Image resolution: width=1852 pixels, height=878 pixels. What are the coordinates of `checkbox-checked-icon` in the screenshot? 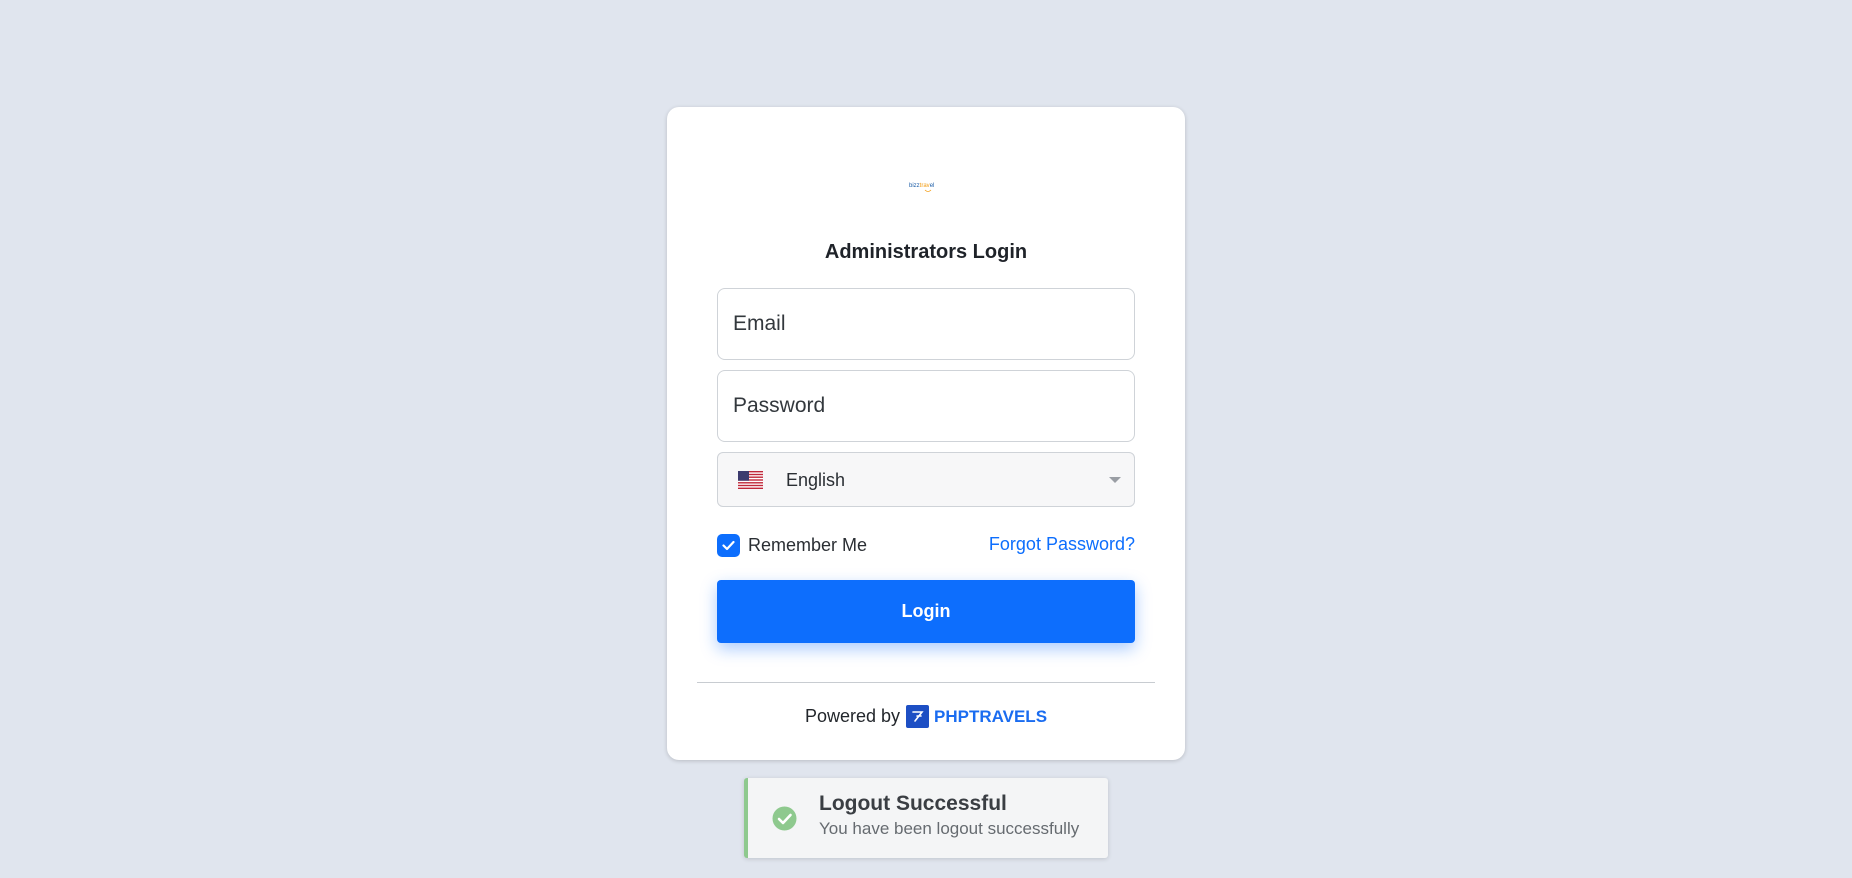 It's located at (728, 545).